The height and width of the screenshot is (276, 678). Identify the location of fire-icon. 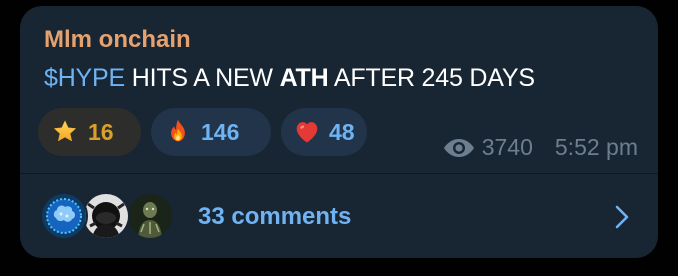
(178, 132).